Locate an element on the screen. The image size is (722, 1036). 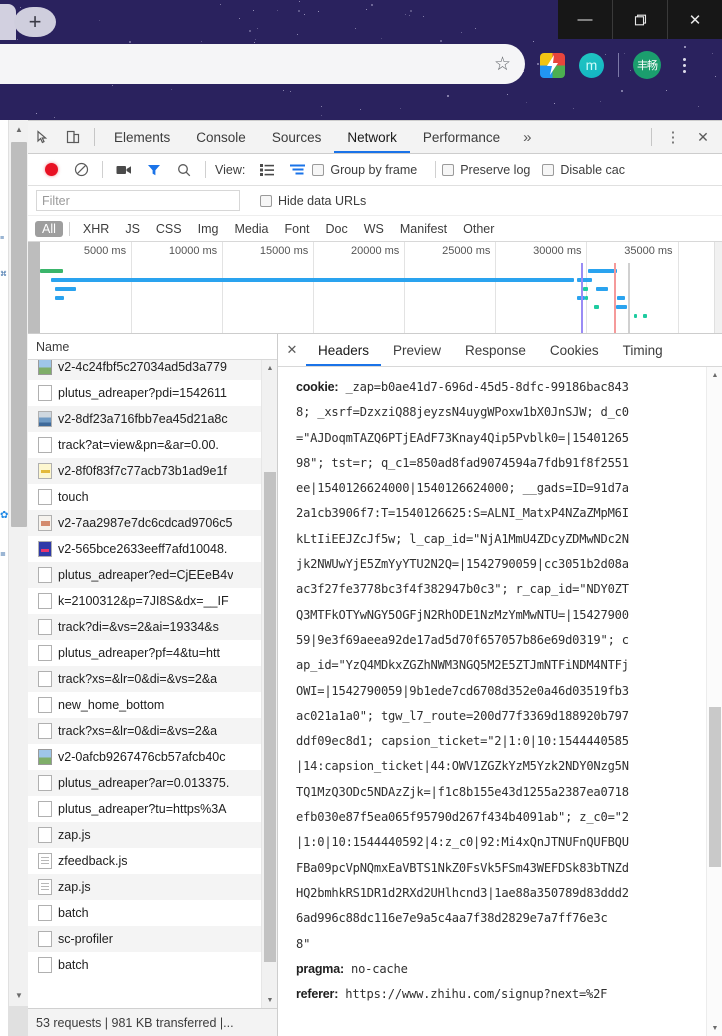
table-row: v2-7aa2987e7dc6cdcad9706c5 is located at coordinates (152, 523).